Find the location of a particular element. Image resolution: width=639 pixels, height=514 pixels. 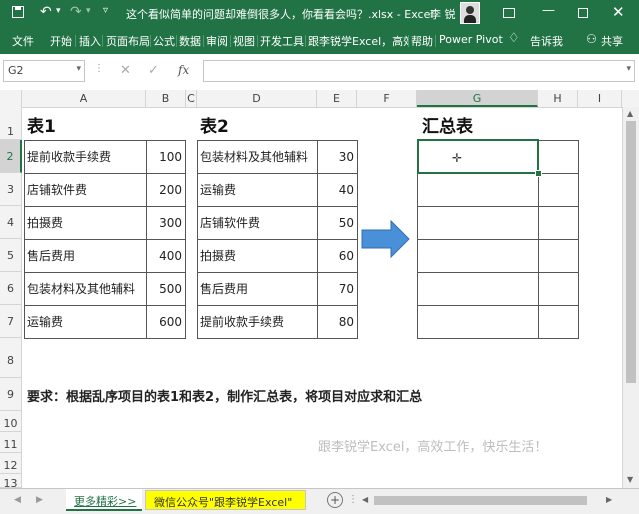

redo-dropdown-icon: ▾ is located at coordinates (88, 11).